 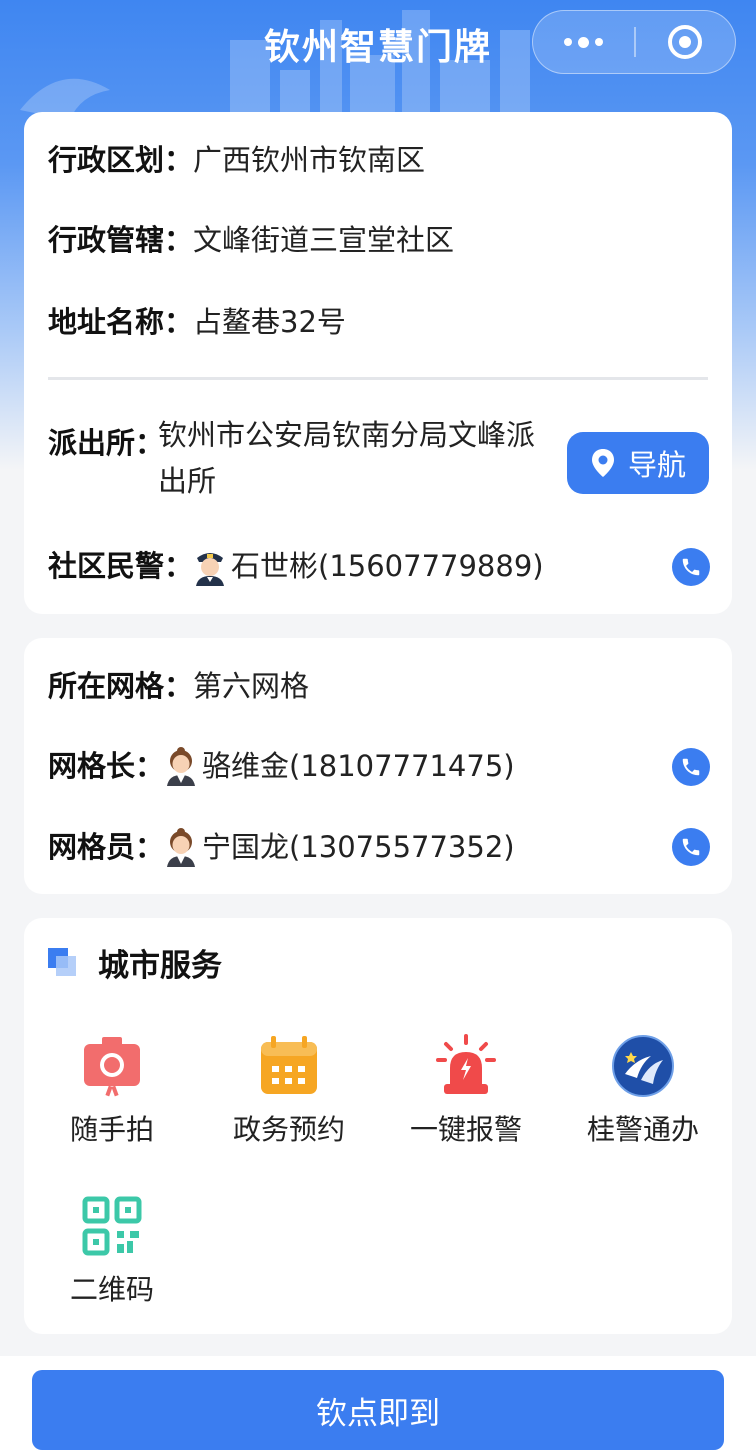 I want to click on call-grid-member-button, so click(x=691, y=847).